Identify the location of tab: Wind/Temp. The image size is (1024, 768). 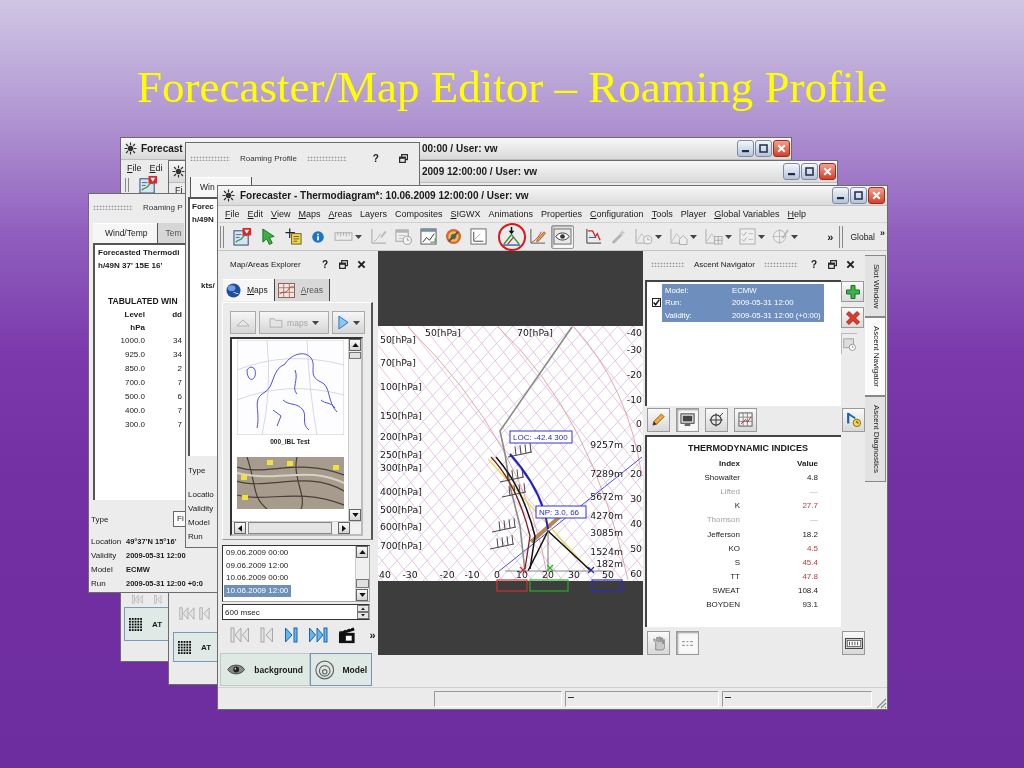
(125, 233).